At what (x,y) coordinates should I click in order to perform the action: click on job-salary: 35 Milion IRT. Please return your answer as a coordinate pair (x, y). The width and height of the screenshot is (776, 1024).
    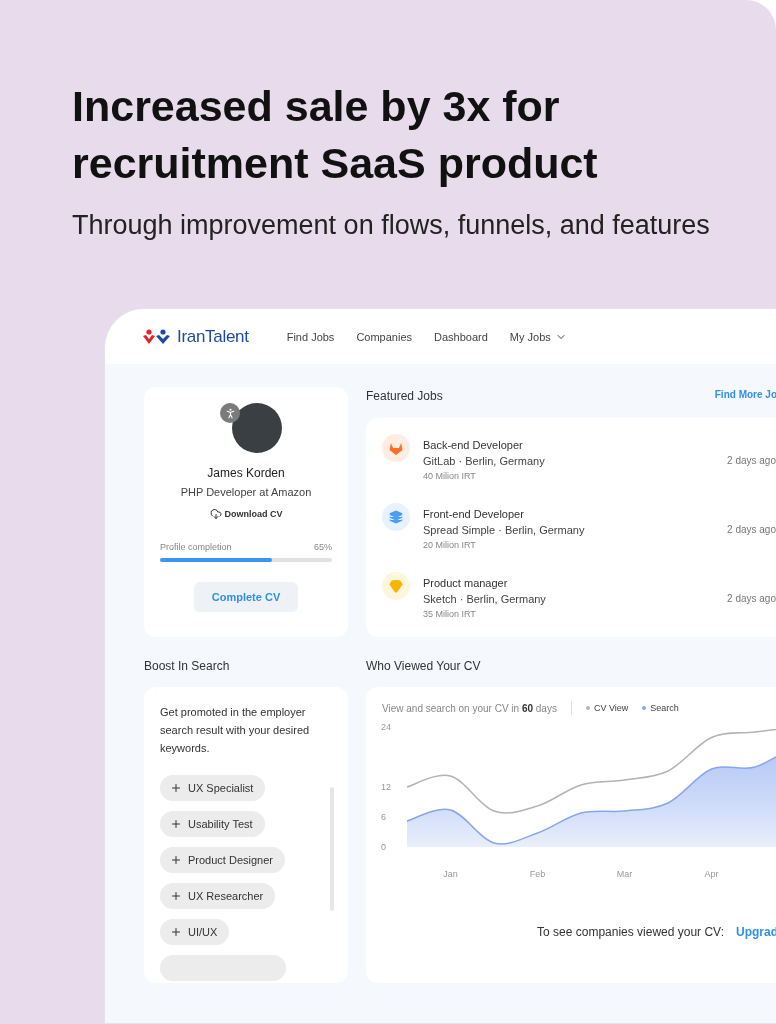
    Looking at the image, I should click on (450, 614).